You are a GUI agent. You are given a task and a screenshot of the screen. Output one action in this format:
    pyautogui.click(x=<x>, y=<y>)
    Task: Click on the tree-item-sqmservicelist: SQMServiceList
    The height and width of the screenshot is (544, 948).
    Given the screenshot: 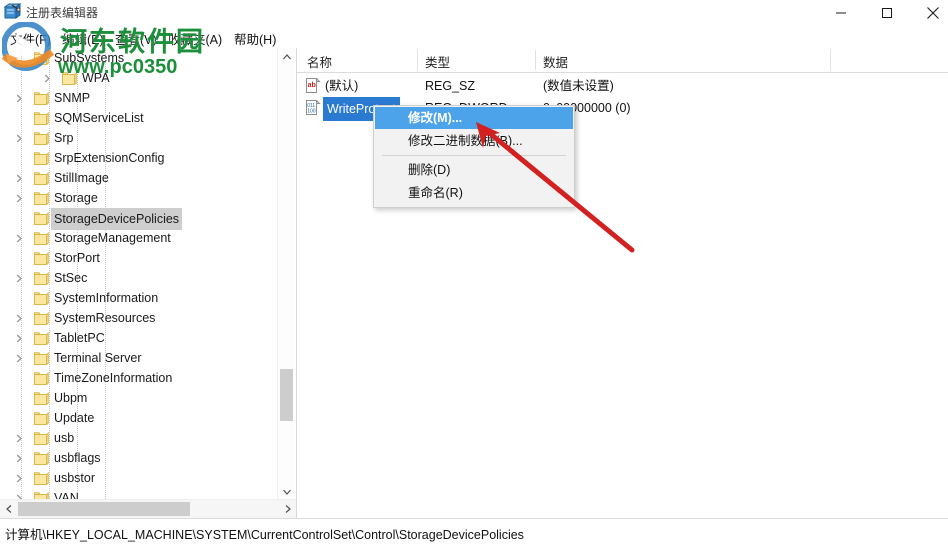 What is the action you would take?
    pyautogui.click(x=139, y=118)
    